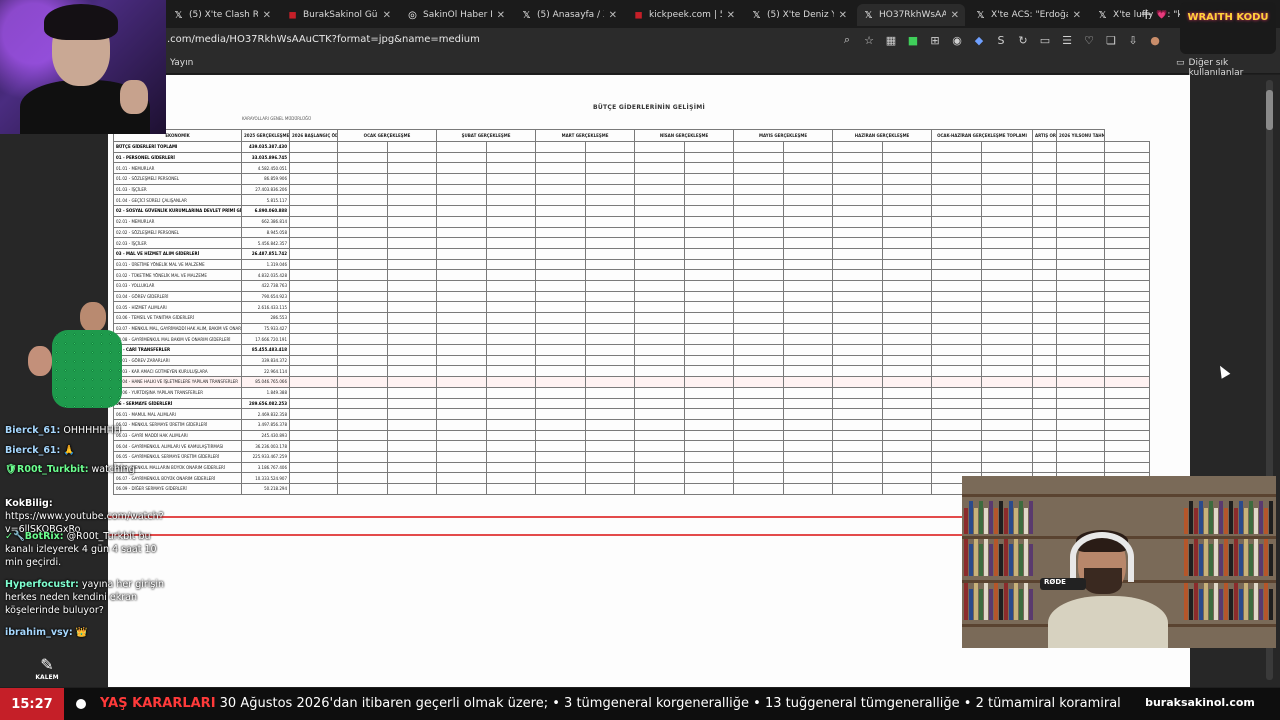  What do you see at coordinates (339, 15) in the screenshot?
I see `browser-tab: ◼ BurakSakinol Günde ✕` at bounding box center [339, 15].